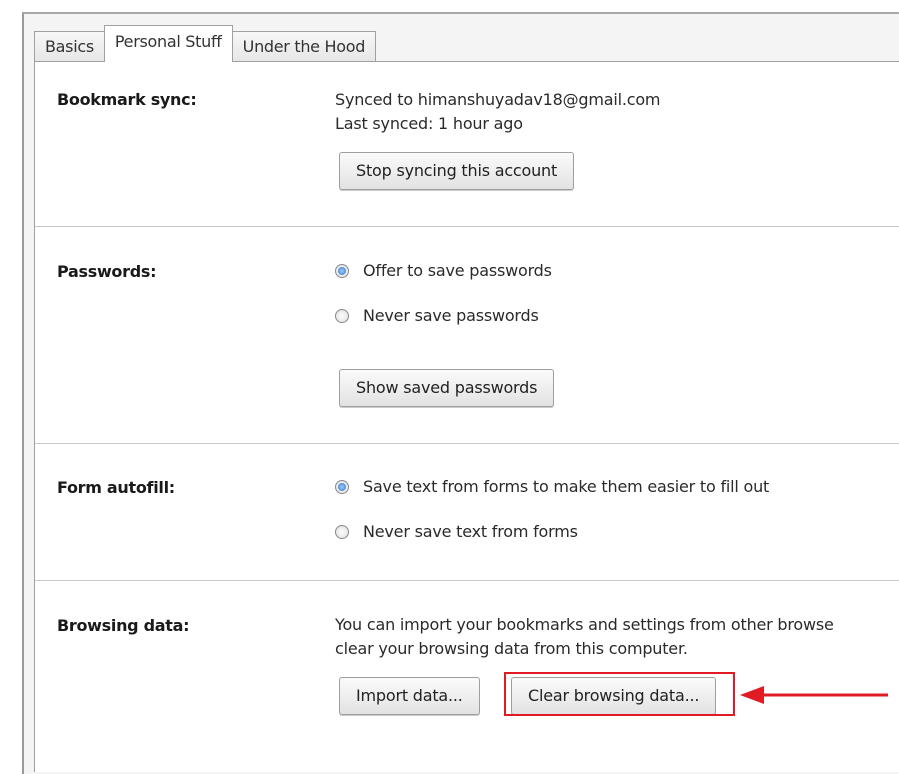 This screenshot has height=774, width=899. What do you see at coordinates (457, 171) in the screenshot?
I see `stop-syncing-button: Stop syncing this account` at bounding box center [457, 171].